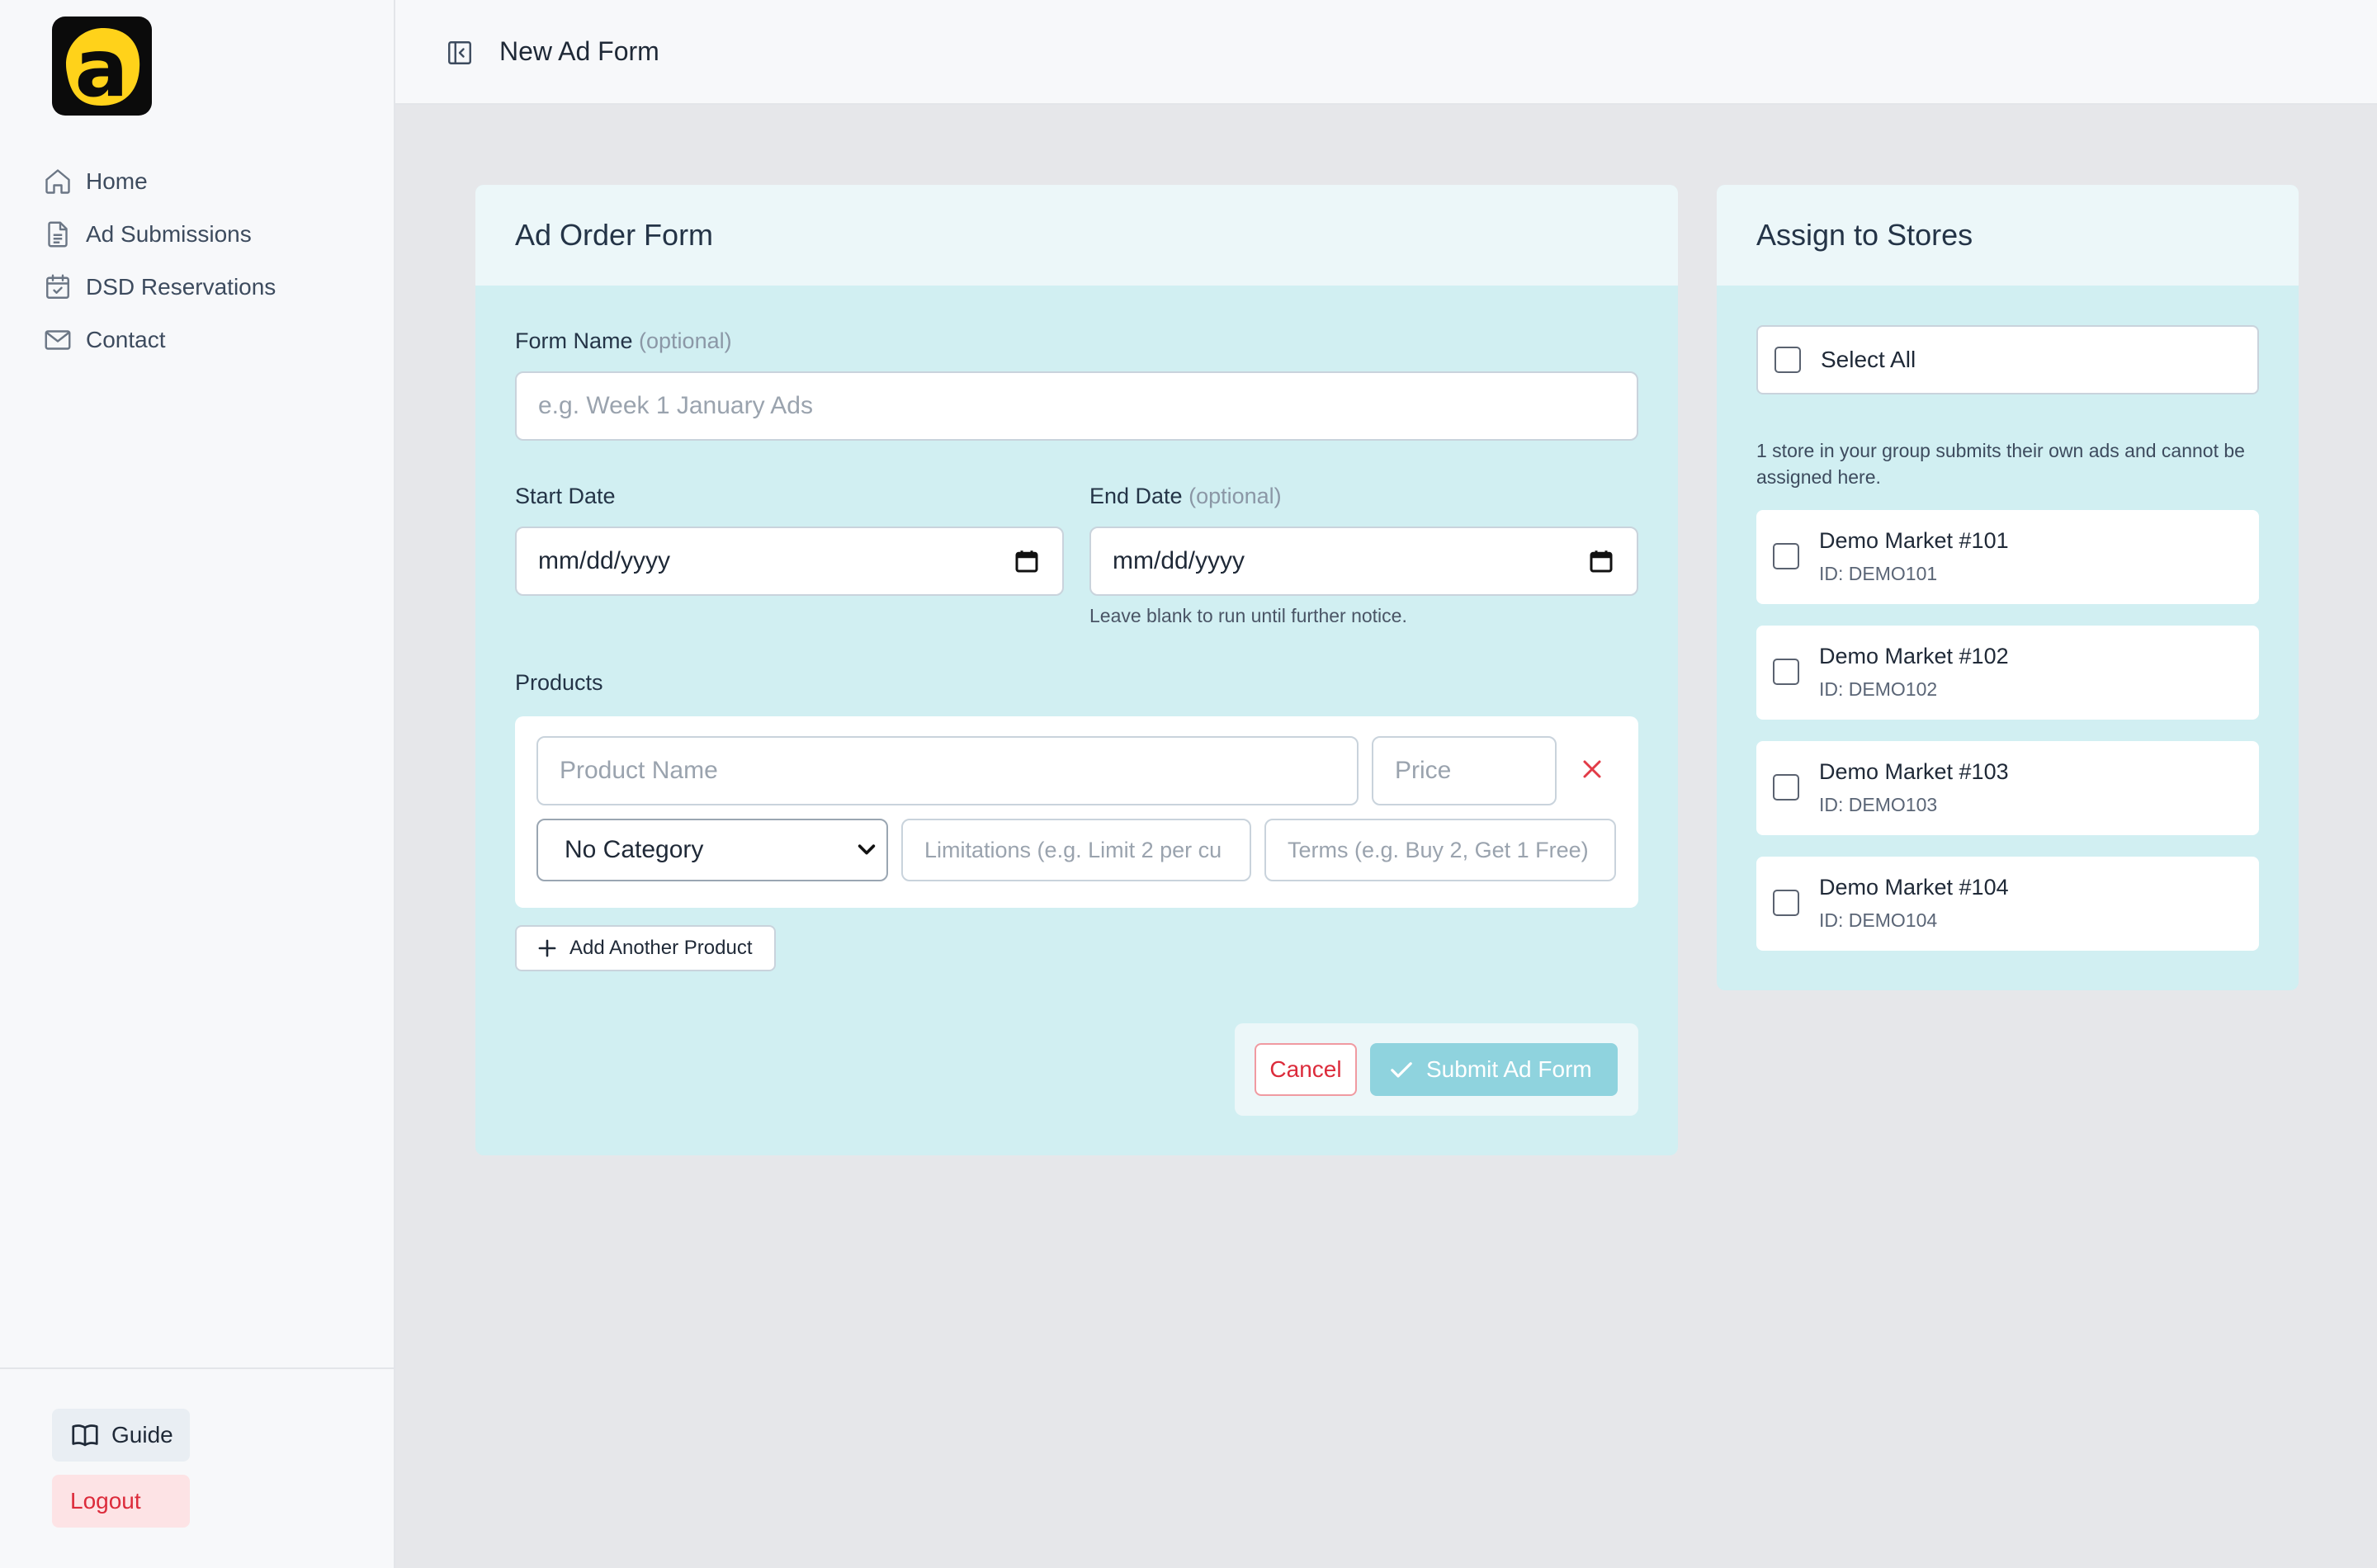 This screenshot has width=2377, height=1568. I want to click on price-placeholder: Price, so click(1423, 770).